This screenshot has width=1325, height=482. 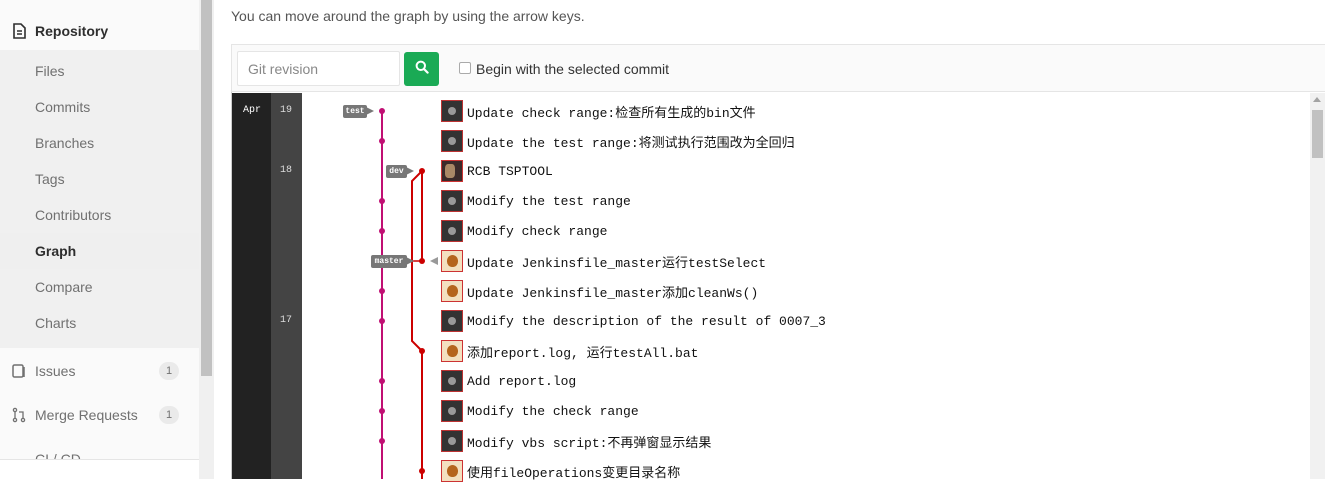 What do you see at coordinates (553, 411) in the screenshot?
I see `commit-message: Modify the check range` at bounding box center [553, 411].